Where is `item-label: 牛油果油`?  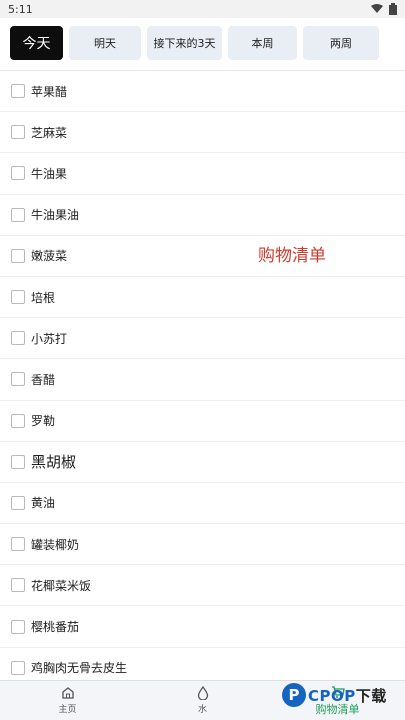 item-label: 牛油果油 is located at coordinates (55, 215).